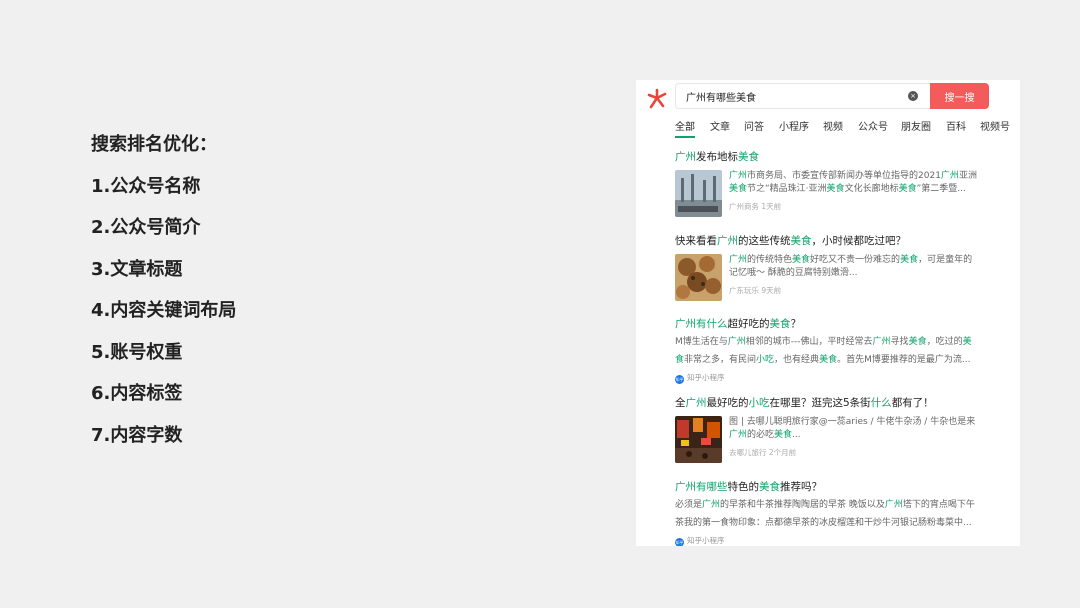 The image size is (1080, 608). What do you see at coordinates (835, 487) in the screenshot?
I see `result-title: 广州有哪些特色的美食推荐吗？` at bounding box center [835, 487].